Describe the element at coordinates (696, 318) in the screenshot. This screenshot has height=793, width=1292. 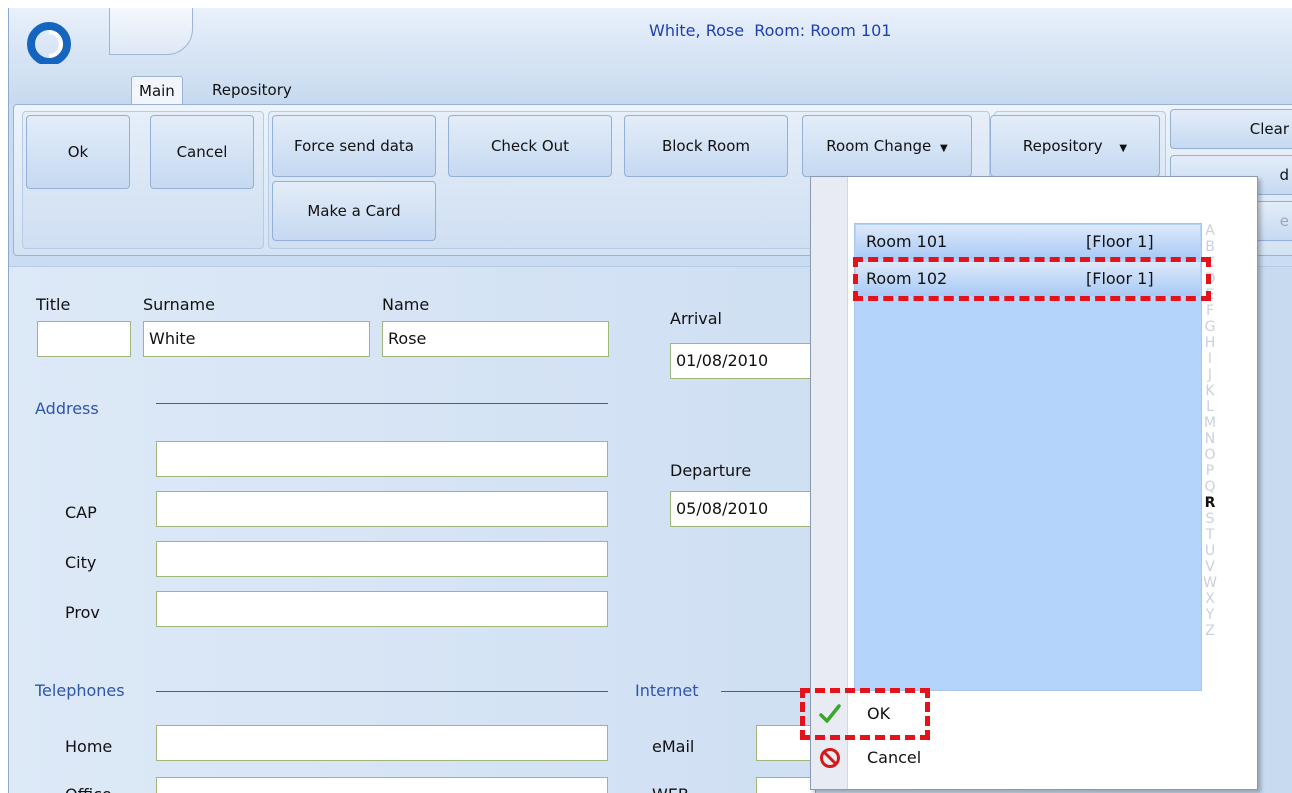
I see `arrival-label: Arrival` at that location.